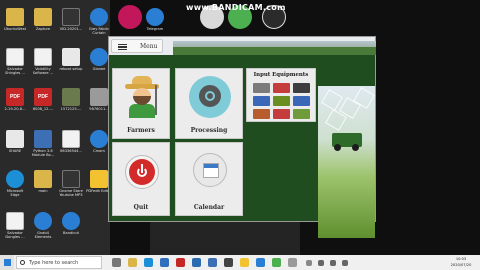 This screenshot has width=480, height=270. What do you see at coordinates (196, 262) in the screenshot?
I see `word-icon` at bounding box center [196, 262].